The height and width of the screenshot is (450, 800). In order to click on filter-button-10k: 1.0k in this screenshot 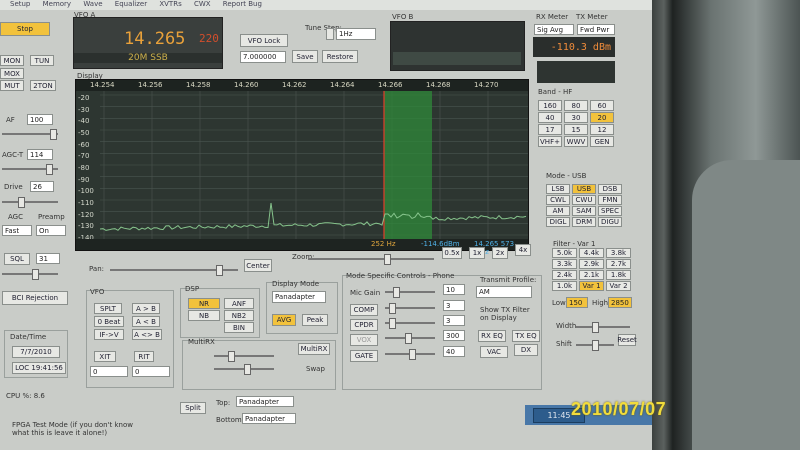, I will do `click(564, 286)`.